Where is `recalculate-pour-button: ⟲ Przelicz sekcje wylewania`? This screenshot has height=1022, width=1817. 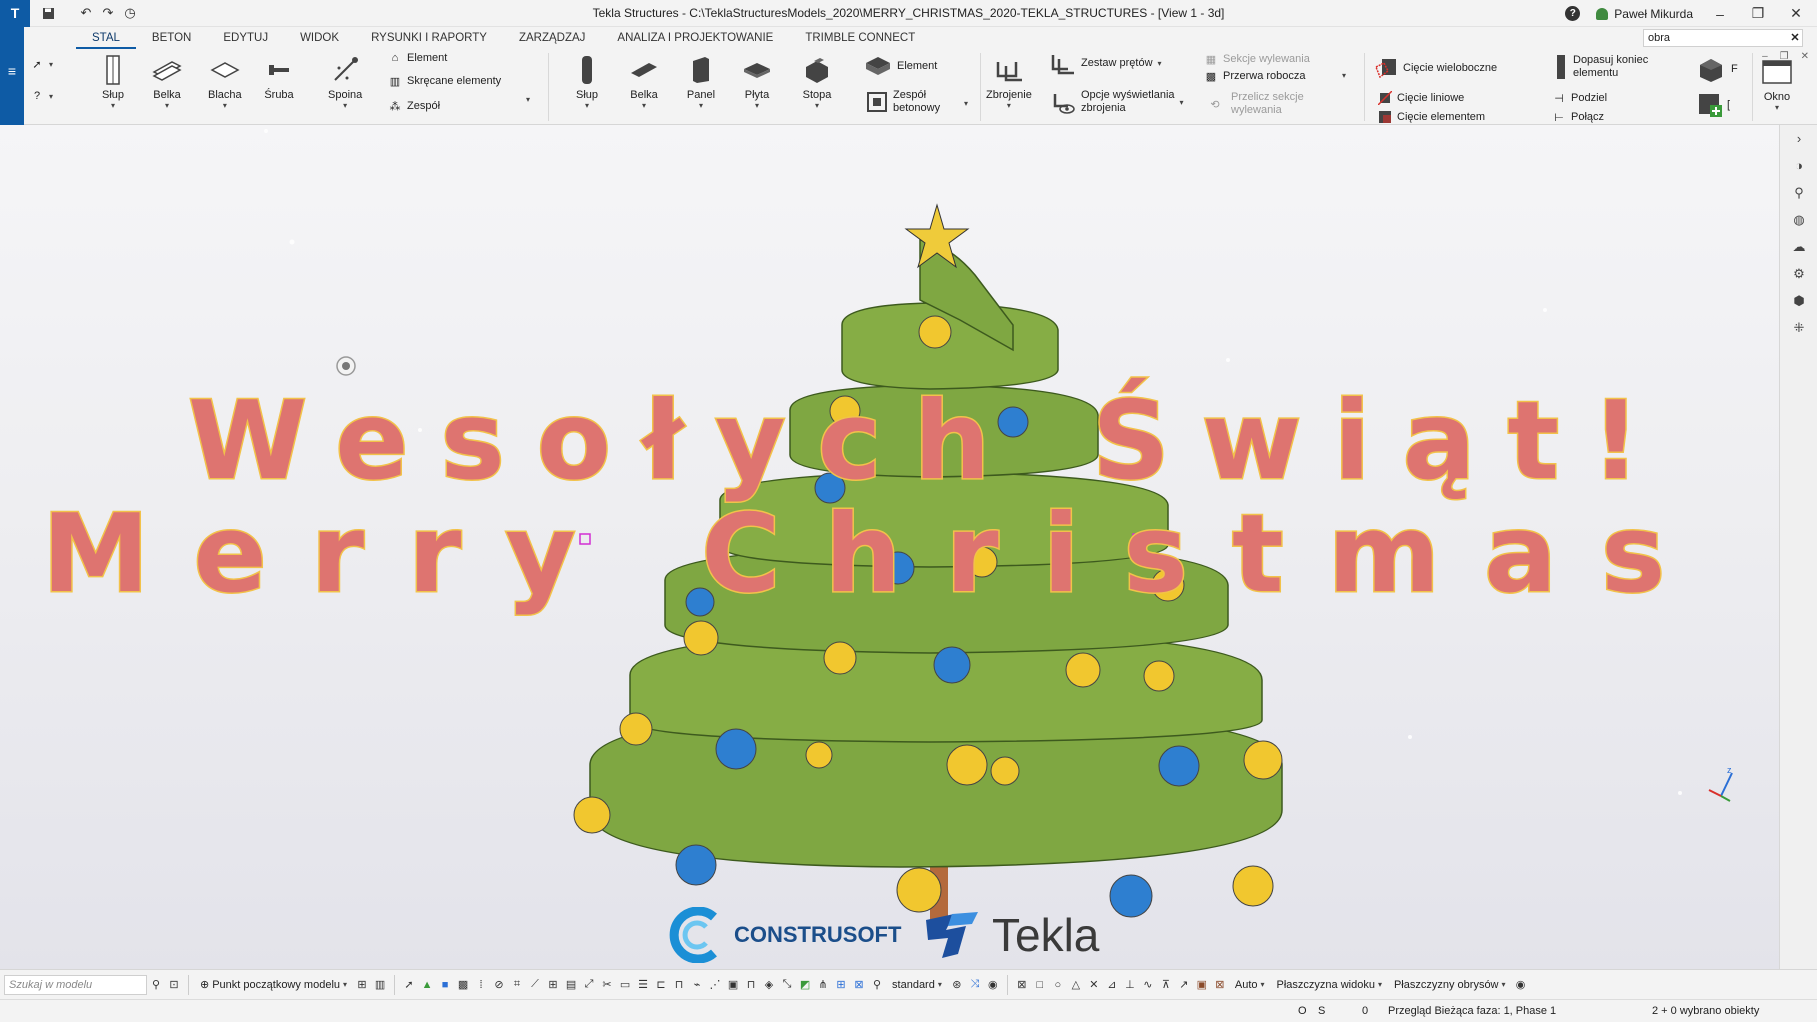
recalculate-pour-button: ⟲ Przelicz sekcje wylewania is located at coordinates (1253, 104).